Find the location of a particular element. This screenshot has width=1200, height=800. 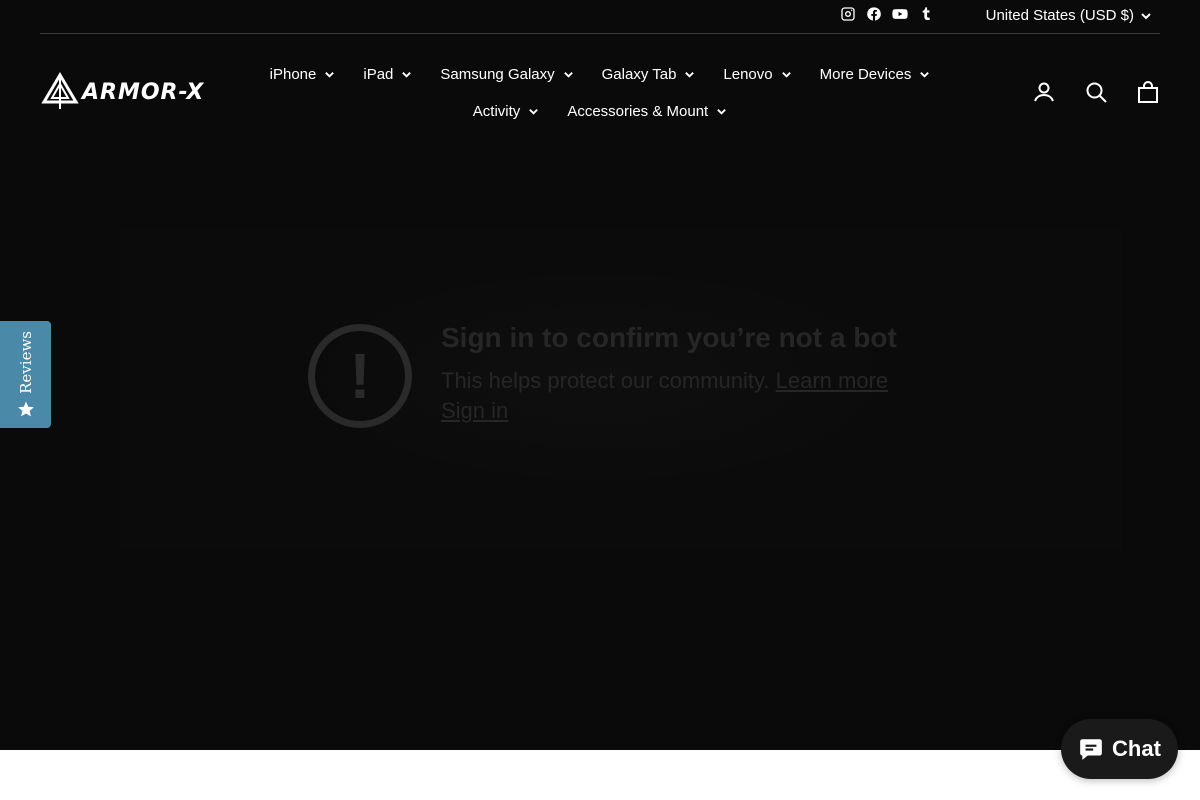

search-icon is located at coordinates (1096, 92).